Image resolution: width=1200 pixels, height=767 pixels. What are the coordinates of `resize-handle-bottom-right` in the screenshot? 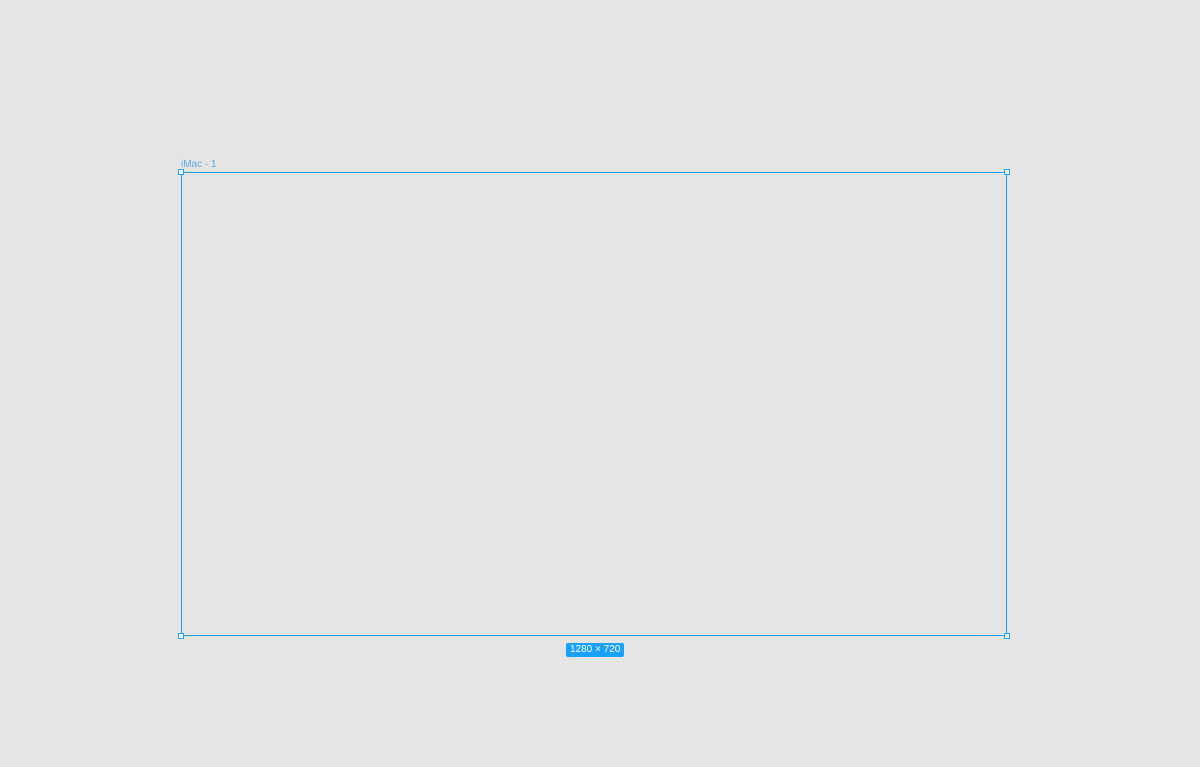 It's located at (1007, 636).